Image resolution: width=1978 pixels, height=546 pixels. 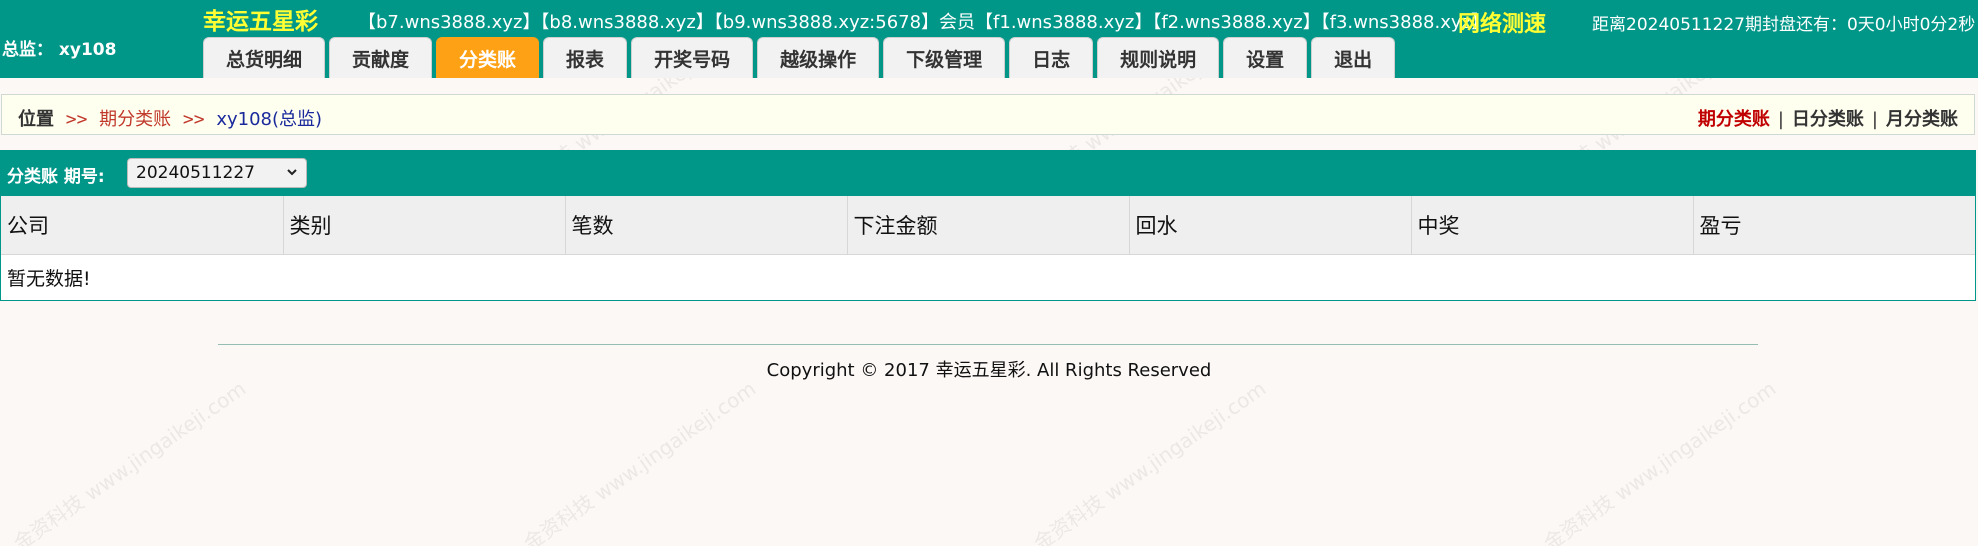 I want to click on column-header-bet-amount: 下注金额, so click(x=988, y=225).